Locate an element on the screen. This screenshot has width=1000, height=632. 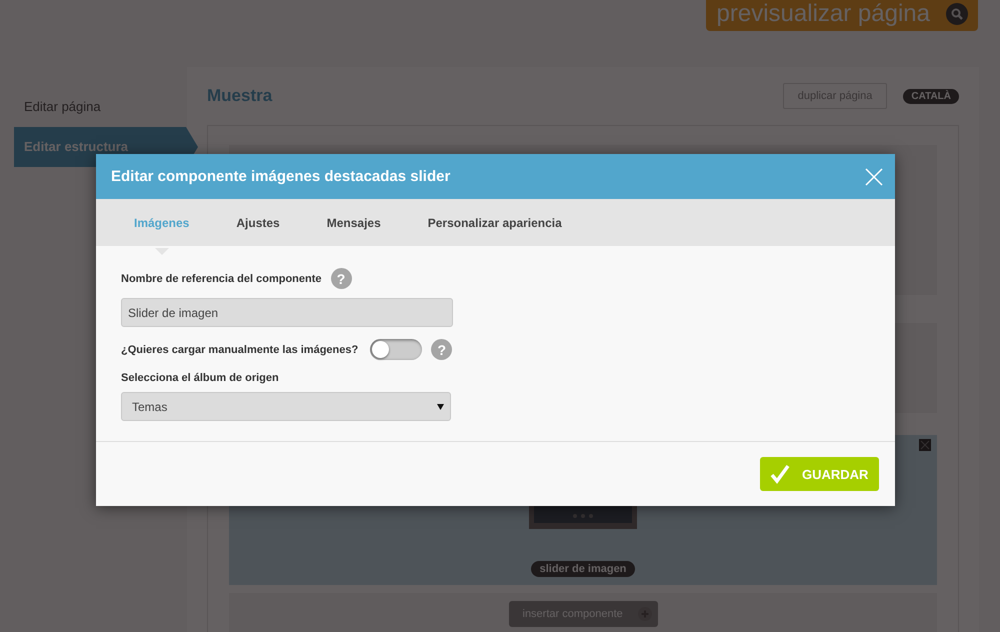
preview-page-button: previsualizar página is located at coordinates (842, 15).